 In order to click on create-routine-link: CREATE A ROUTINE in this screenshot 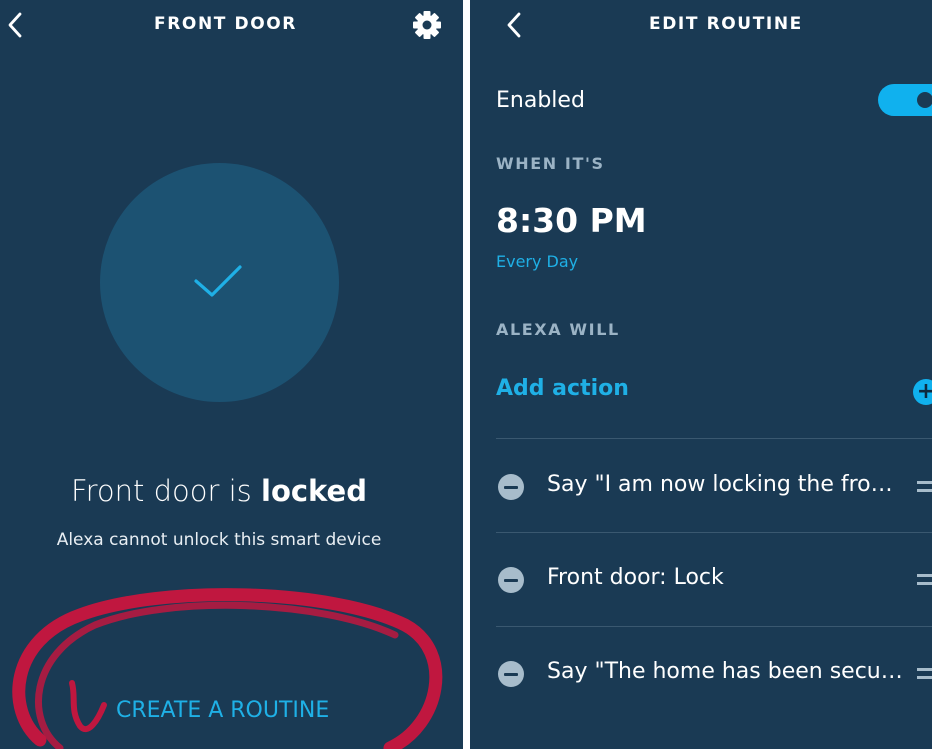, I will do `click(222, 710)`.